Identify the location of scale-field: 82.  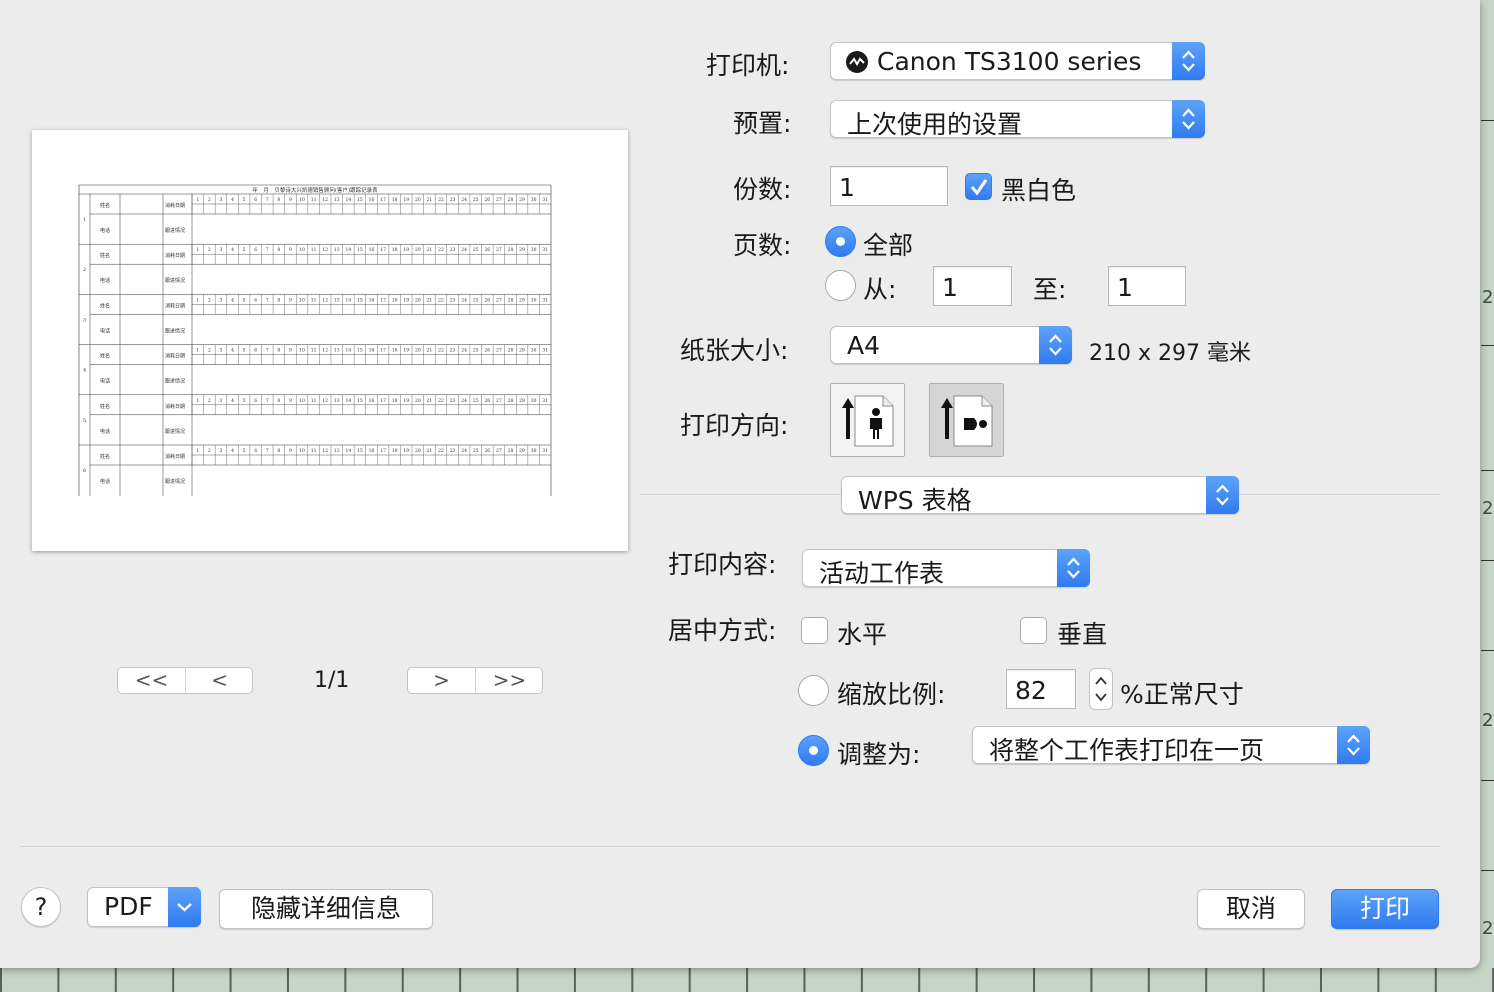
(1041, 689).